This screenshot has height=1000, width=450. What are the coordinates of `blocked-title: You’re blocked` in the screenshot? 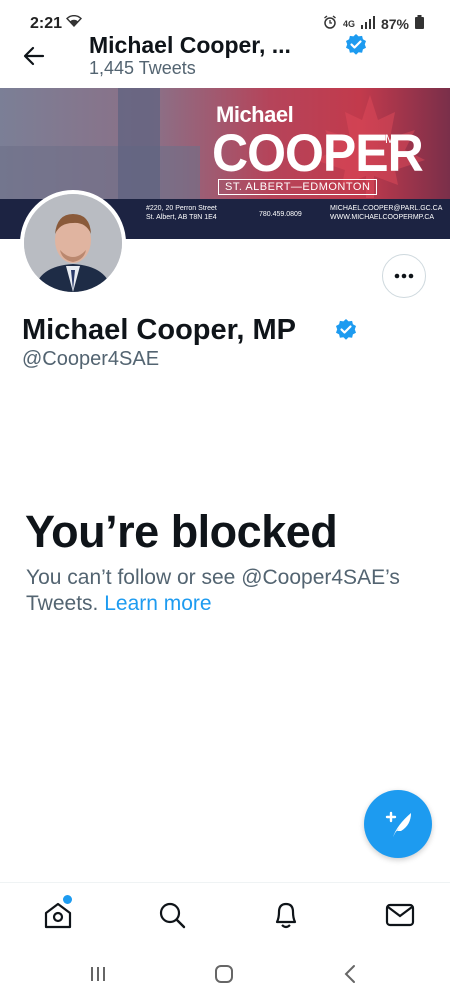 It's located at (181, 531).